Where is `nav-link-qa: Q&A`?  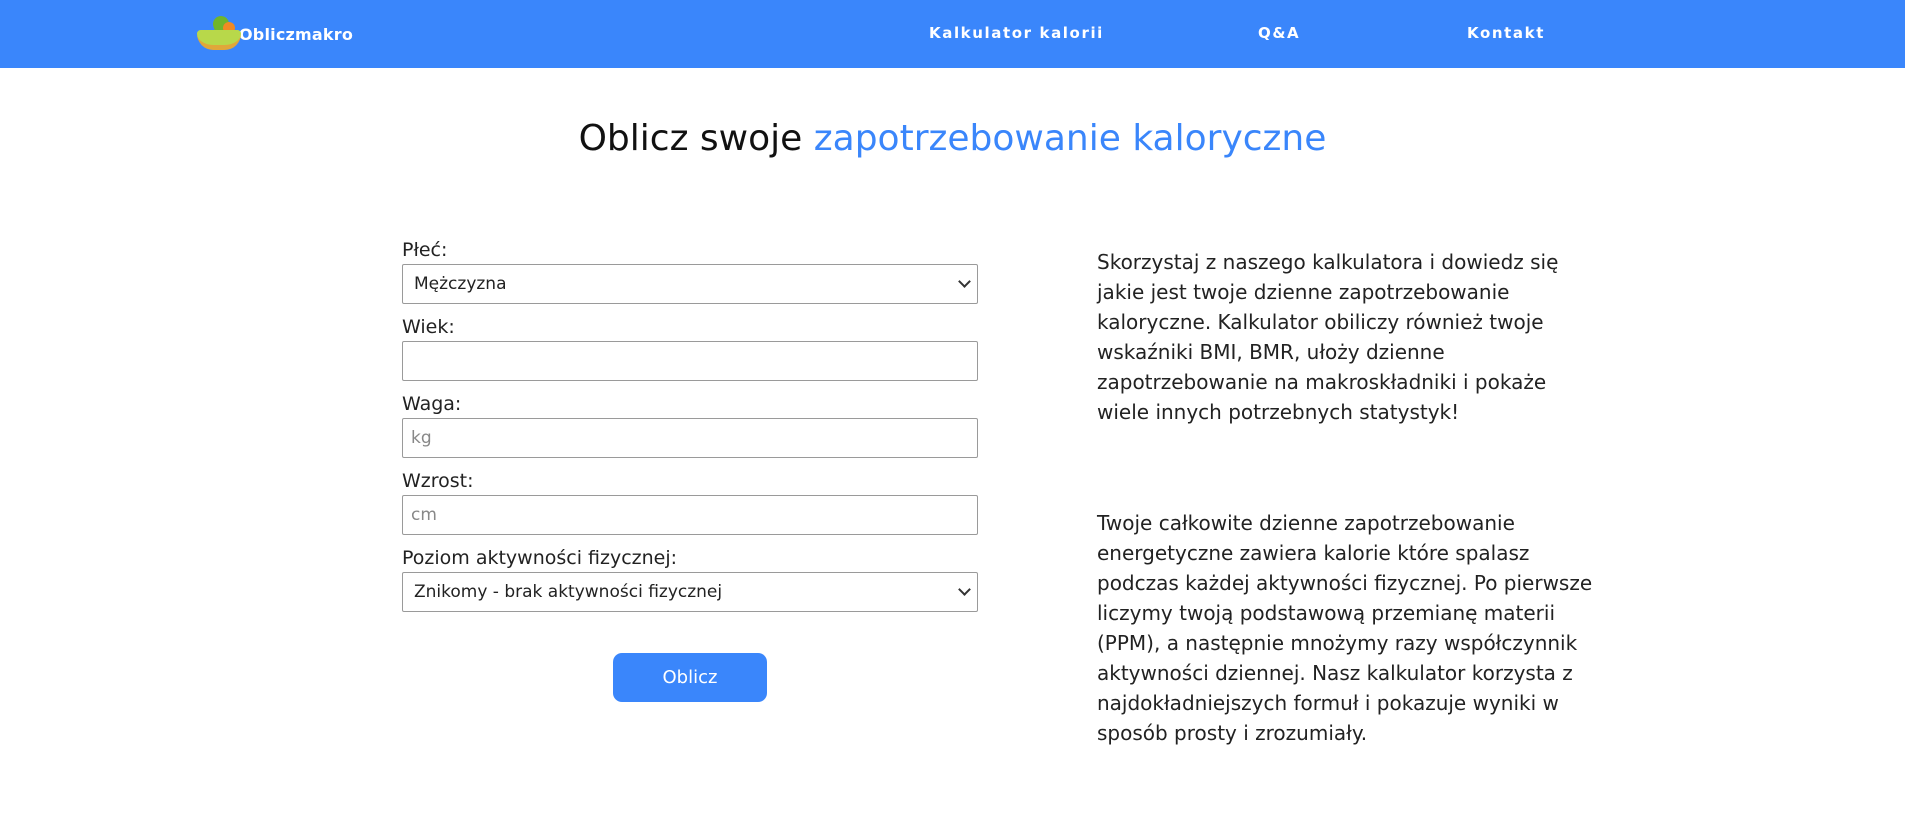
nav-link-qa: Q&A is located at coordinates (1279, 33).